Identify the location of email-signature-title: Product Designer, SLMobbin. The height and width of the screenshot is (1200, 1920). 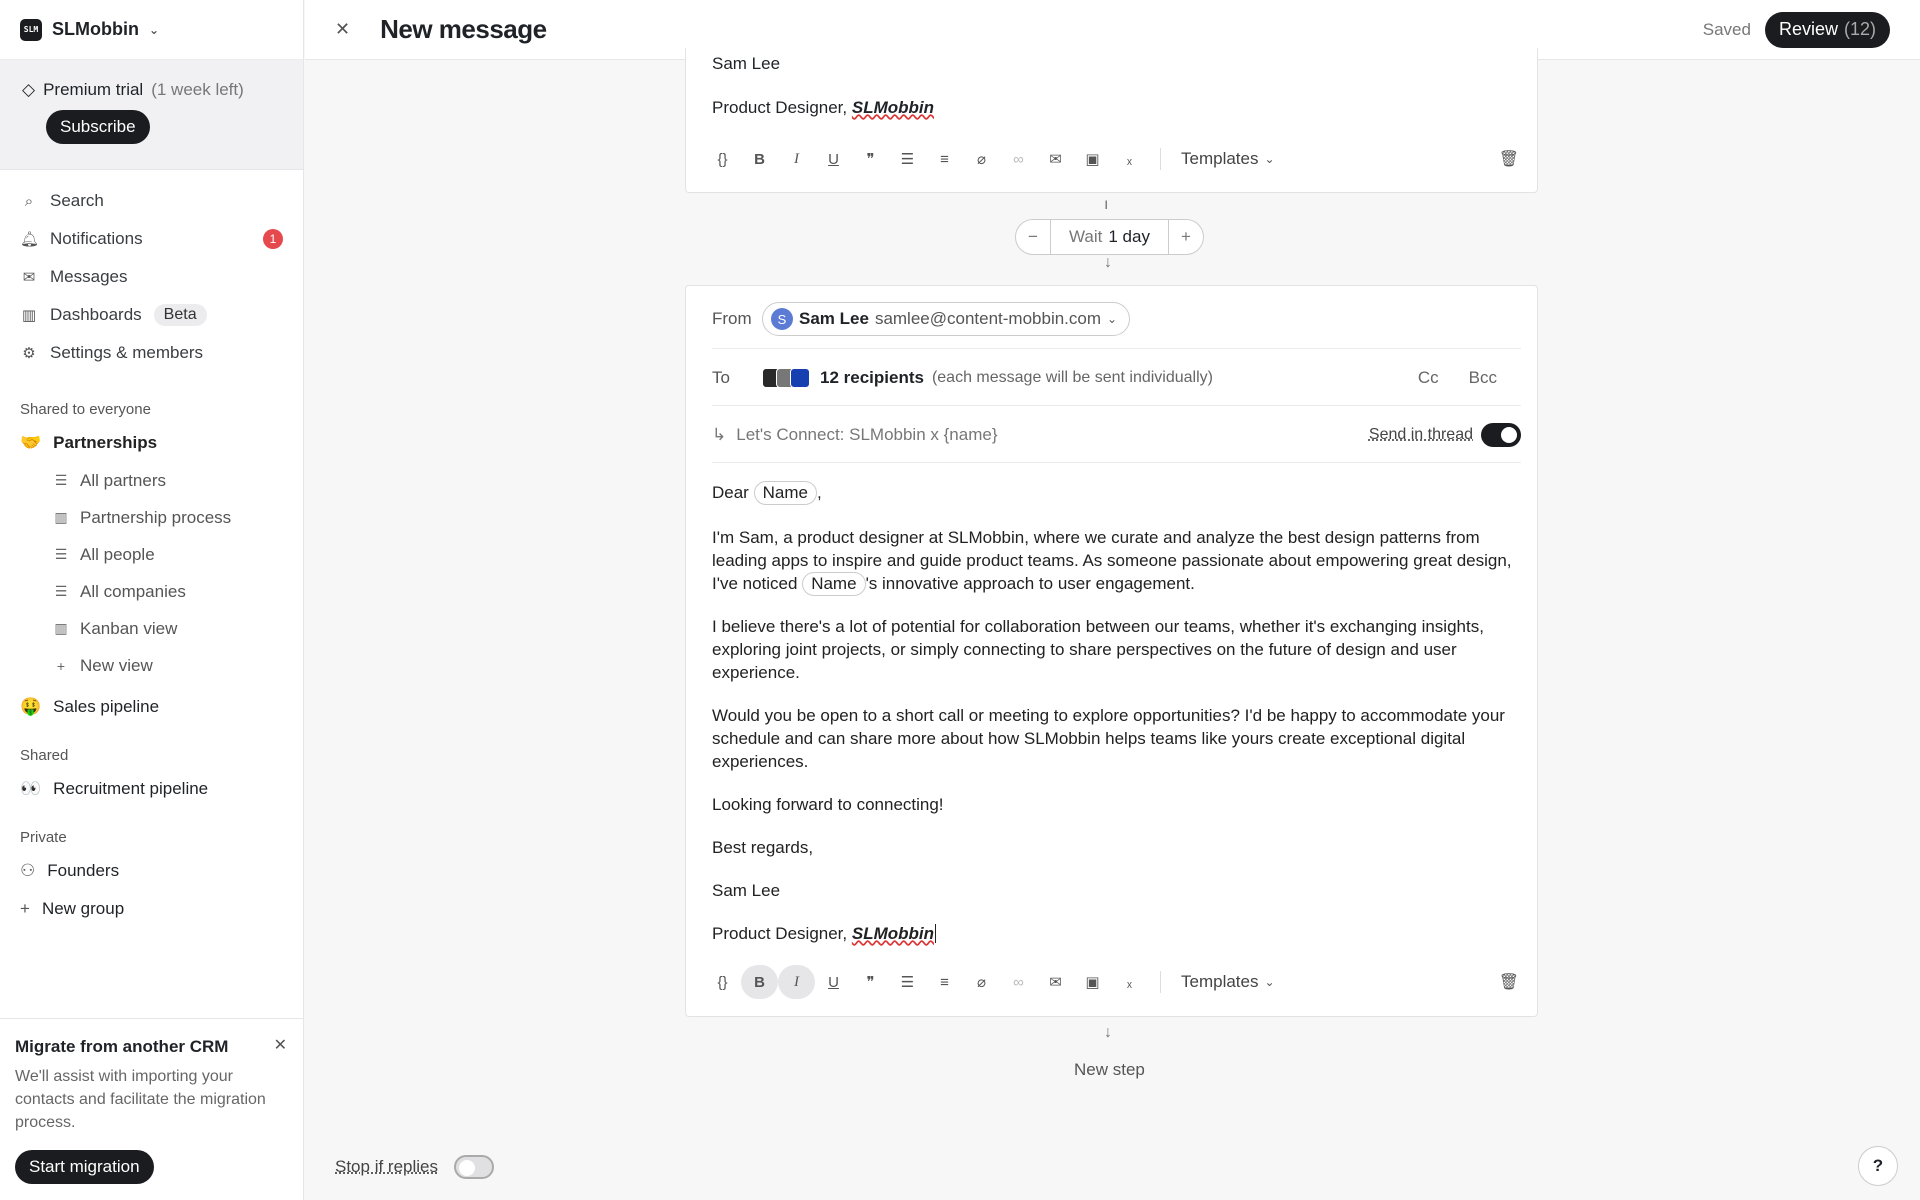
(1112, 933).